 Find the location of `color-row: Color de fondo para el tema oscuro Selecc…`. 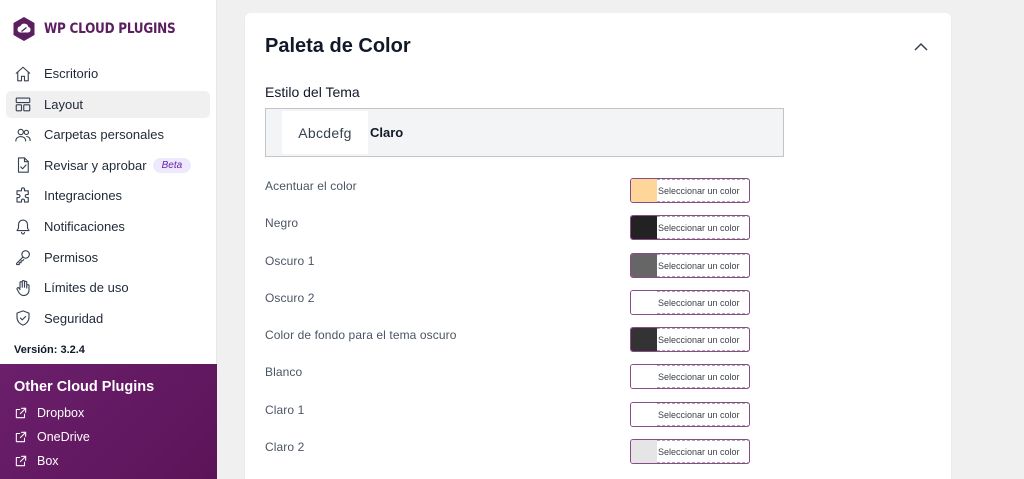

color-row: Color de fondo para el tema oscuro Selecc… is located at coordinates (510, 342).